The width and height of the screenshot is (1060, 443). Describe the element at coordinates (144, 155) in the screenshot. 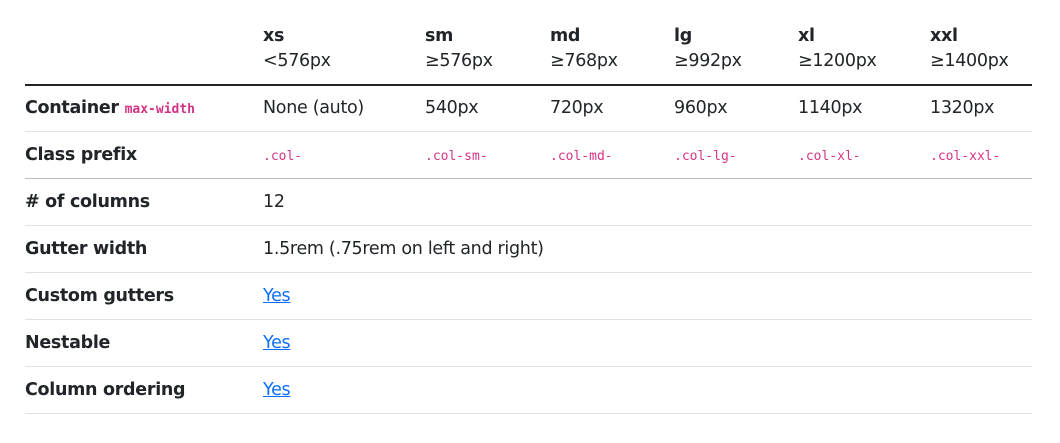

I see `row-header-class-prefix: Class prefix` at that location.